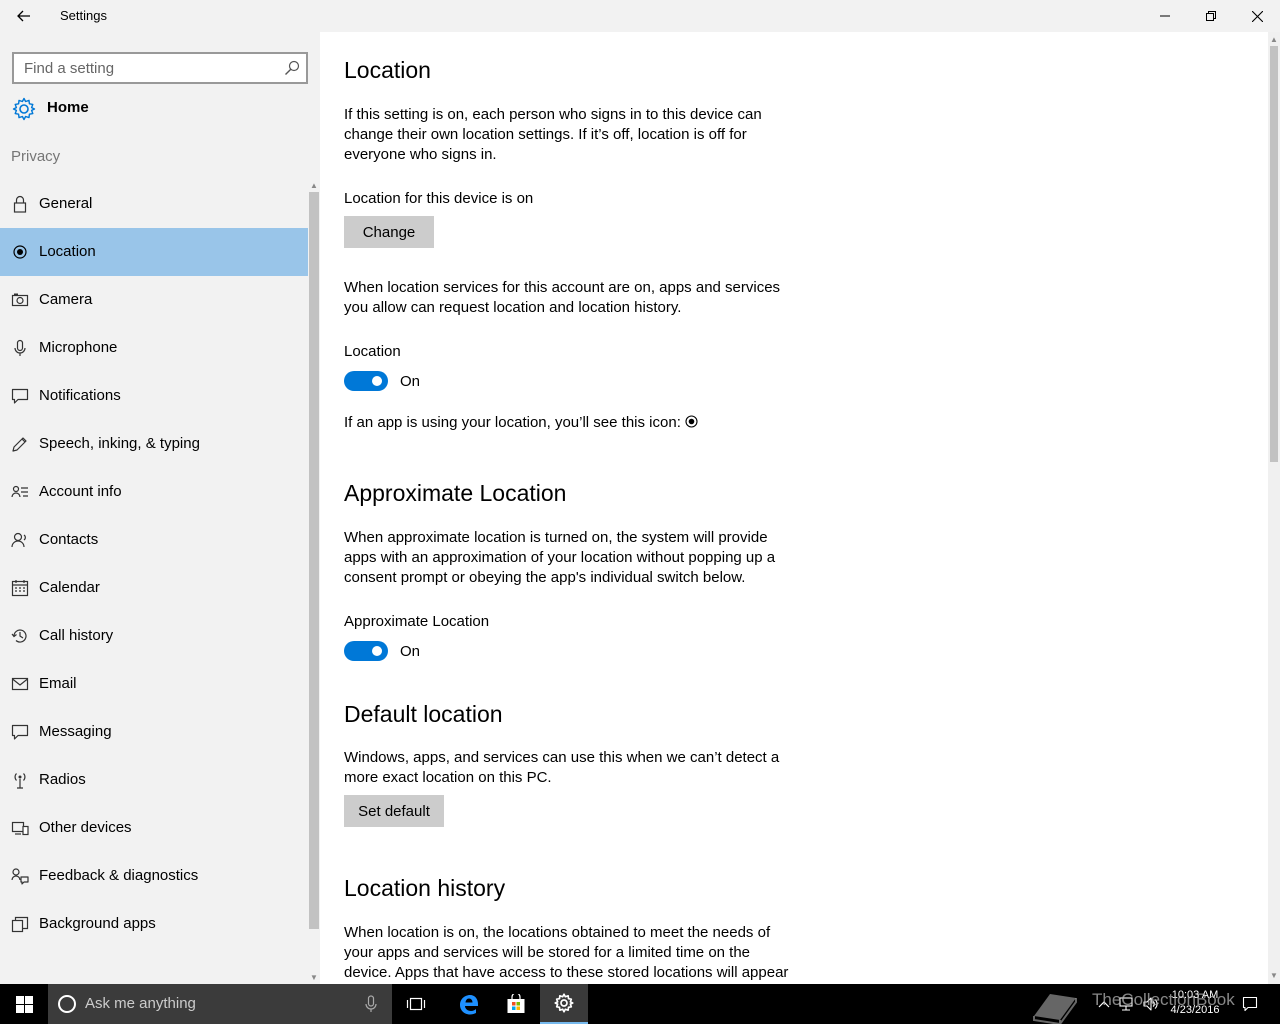  What do you see at coordinates (36, 156) in the screenshot?
I see `section-heading: Privacy` at bounding box center [36, 156].